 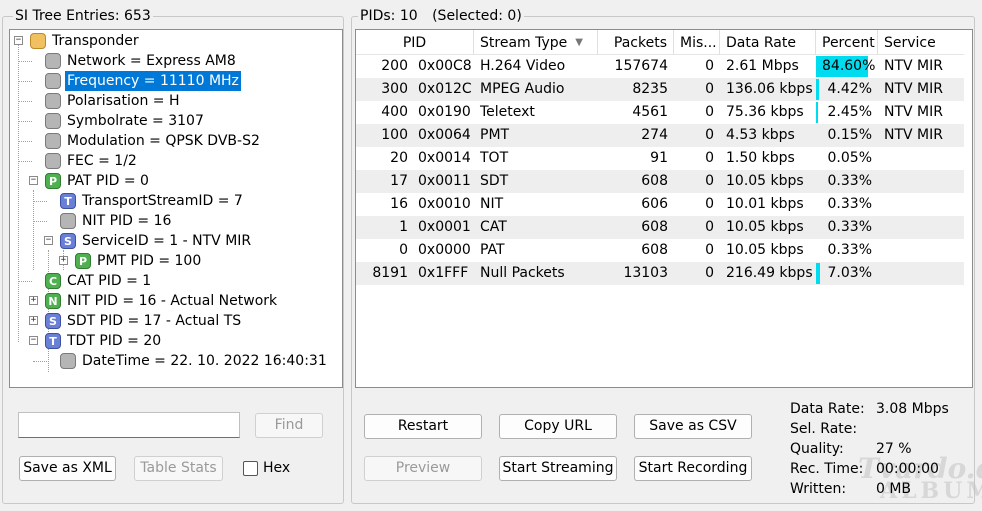 What do you see at coordinates (176, 161) in the screenshot?
I see `tree-node: FEC = 1/2` at bounding box center [176, 161].